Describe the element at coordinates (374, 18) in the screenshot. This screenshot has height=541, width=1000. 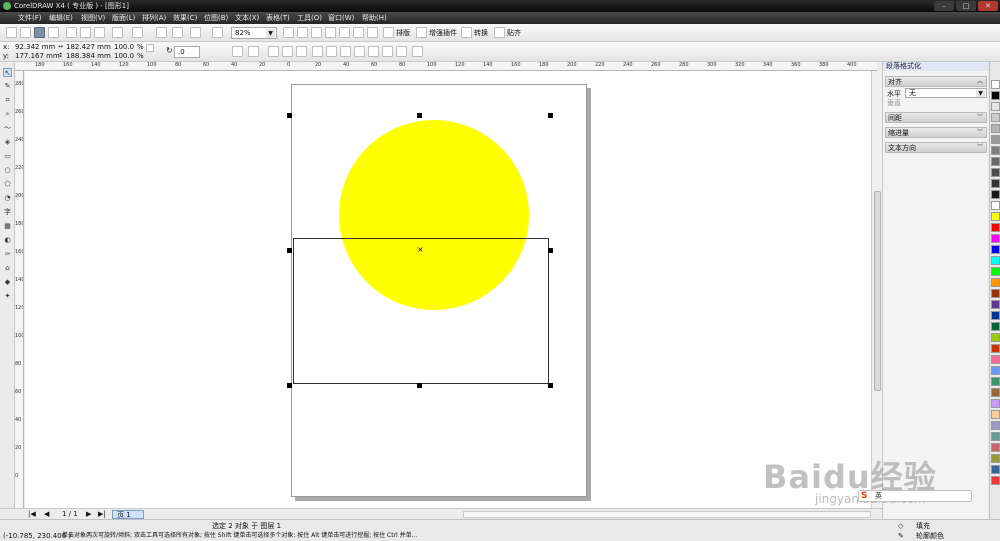
I see `menu-help: 帮助(H)` at that location.